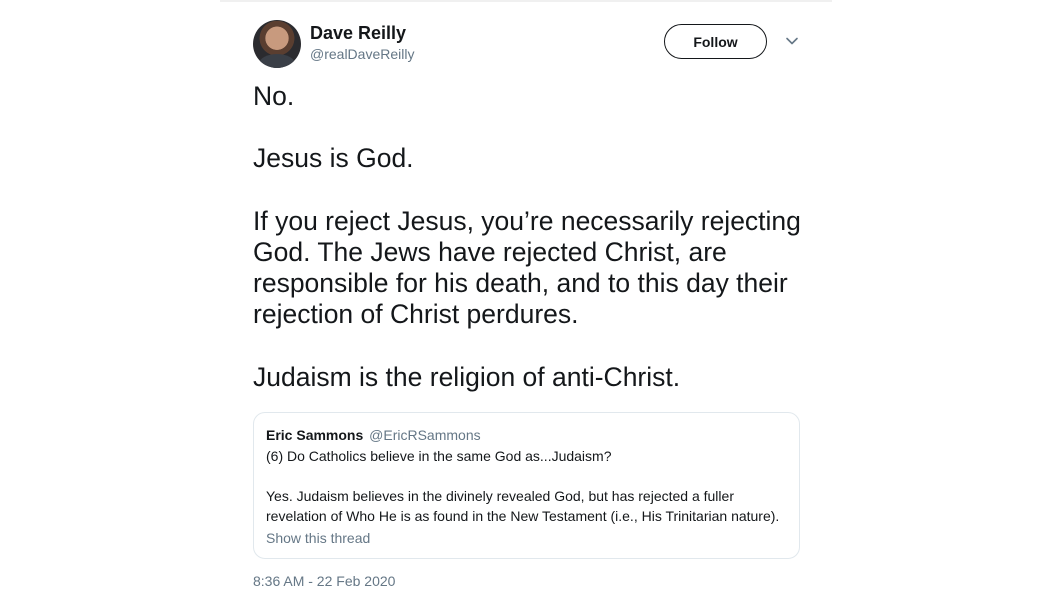  I want to click on top-divider, so click(526, 1).